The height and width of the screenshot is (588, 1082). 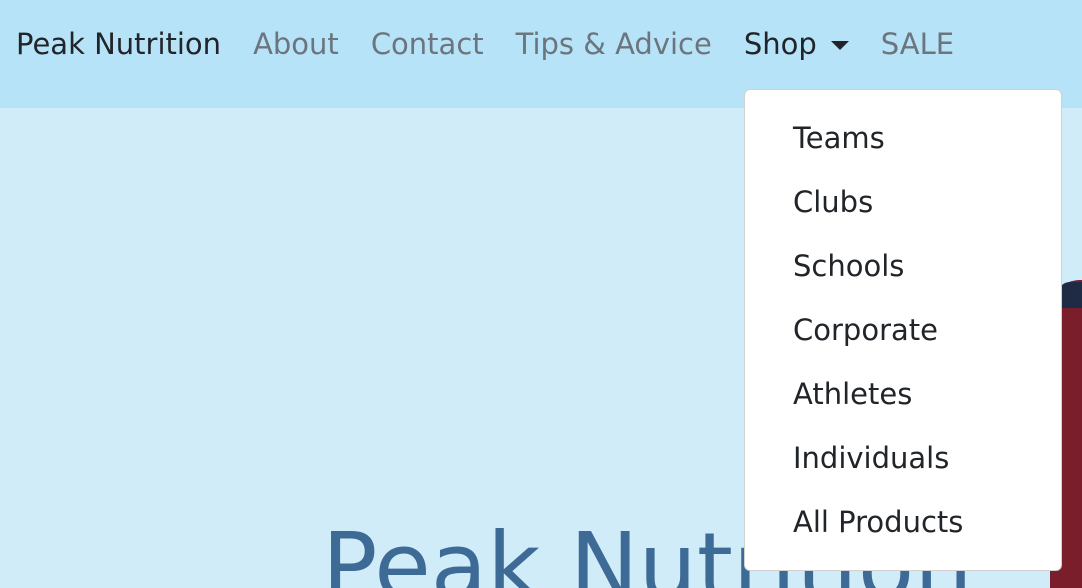 I want to click on dropdown-item-all-products: All Products, so click(x=903, y=522).